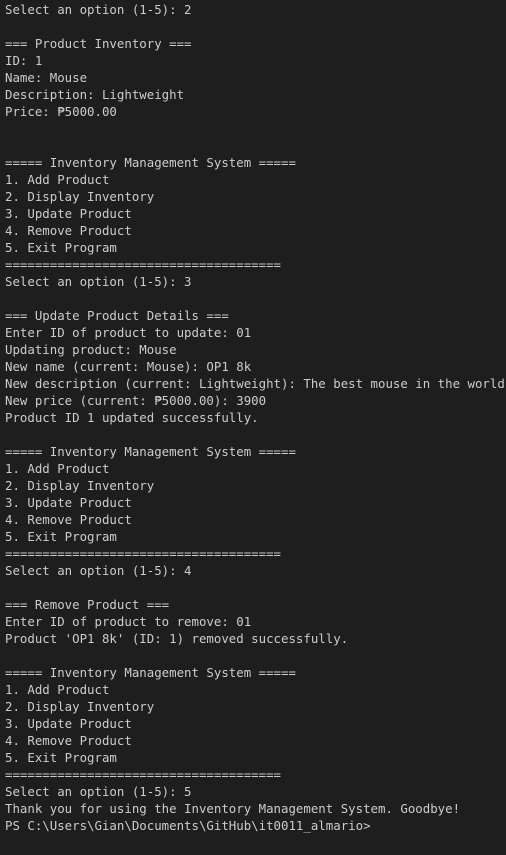 The image size is (506, 855). Describe the element at coordinates (61, 111) in the screenshot. I see `terminal-line: Price: ₱5000.00` at that location.